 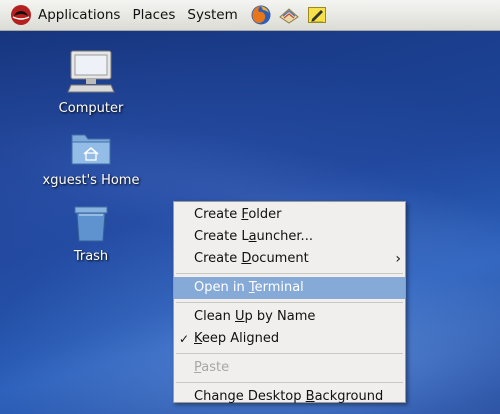 What do you see at coordinates (215, 367) in the screenshot?
I see `item-text: aste` at bounding box center [215, 367].